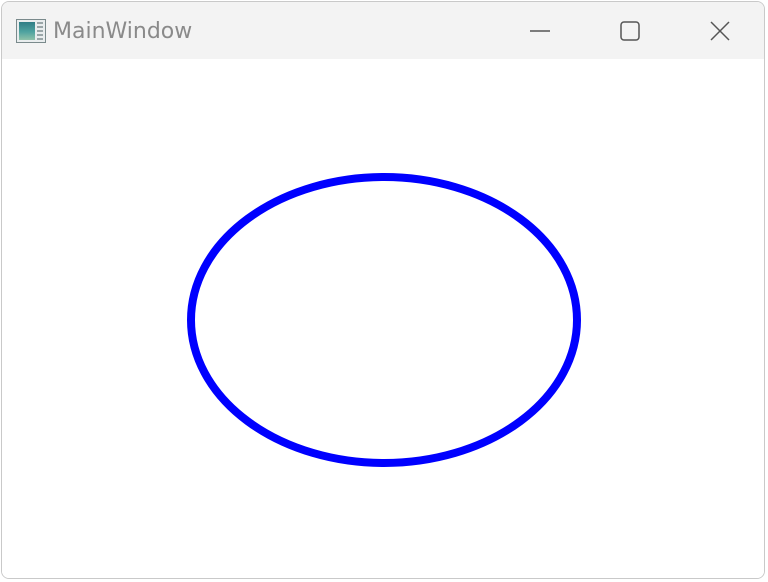  I want to click on maximize-icon, so click(630, 30).